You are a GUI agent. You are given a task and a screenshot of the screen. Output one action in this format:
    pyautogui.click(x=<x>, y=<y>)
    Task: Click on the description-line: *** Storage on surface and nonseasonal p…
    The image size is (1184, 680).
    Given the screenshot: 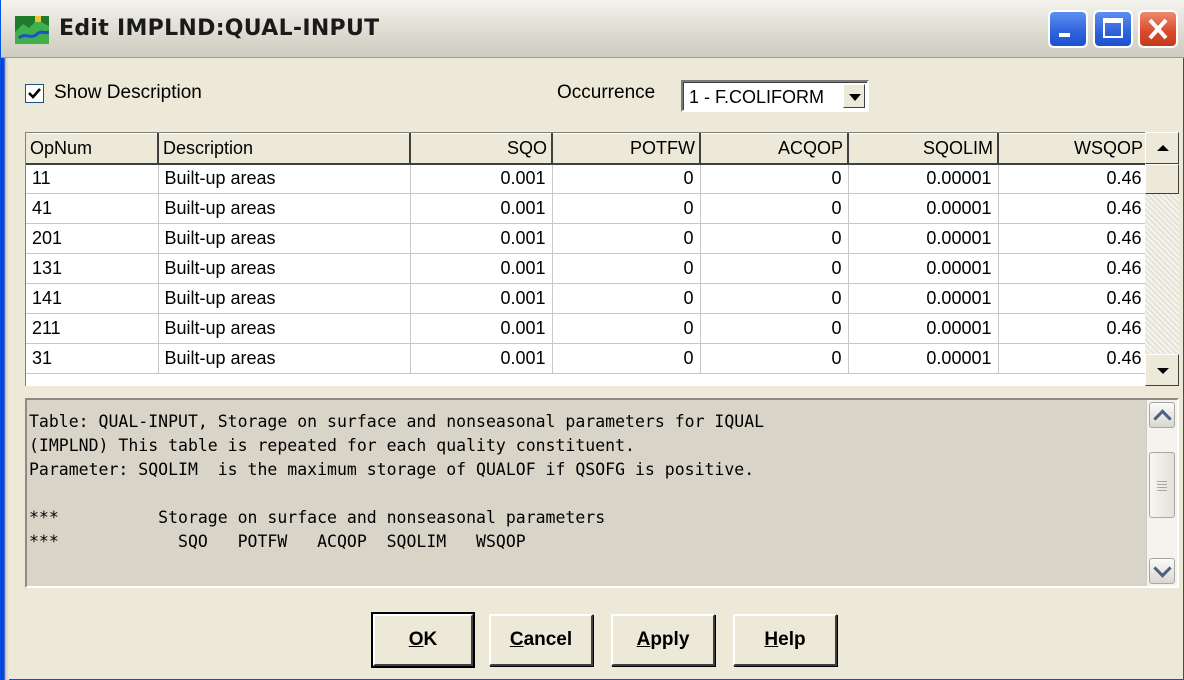 What is the action you would take?
    pyautogui.click(x=317, y=517)
    